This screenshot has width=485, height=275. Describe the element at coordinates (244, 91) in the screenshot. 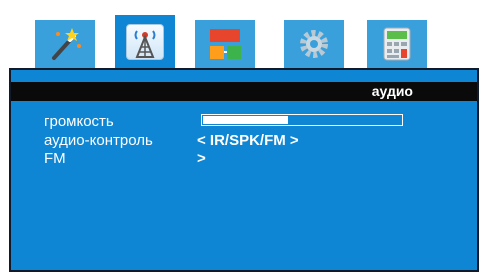

I see `title-strip: аудио` at that location.